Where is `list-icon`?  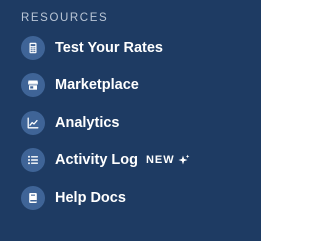
list-icon is located at coordinates (33, 160).